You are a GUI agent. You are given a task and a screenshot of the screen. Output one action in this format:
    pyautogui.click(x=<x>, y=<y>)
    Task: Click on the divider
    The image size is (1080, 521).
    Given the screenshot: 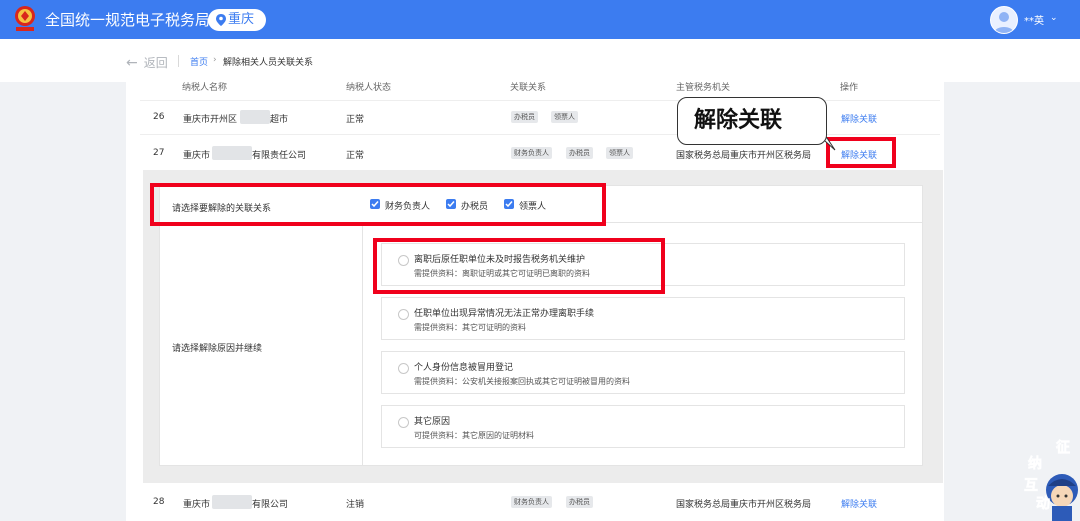 What is the action you would take?
    pyautogui.click(x=178, y=61)
    